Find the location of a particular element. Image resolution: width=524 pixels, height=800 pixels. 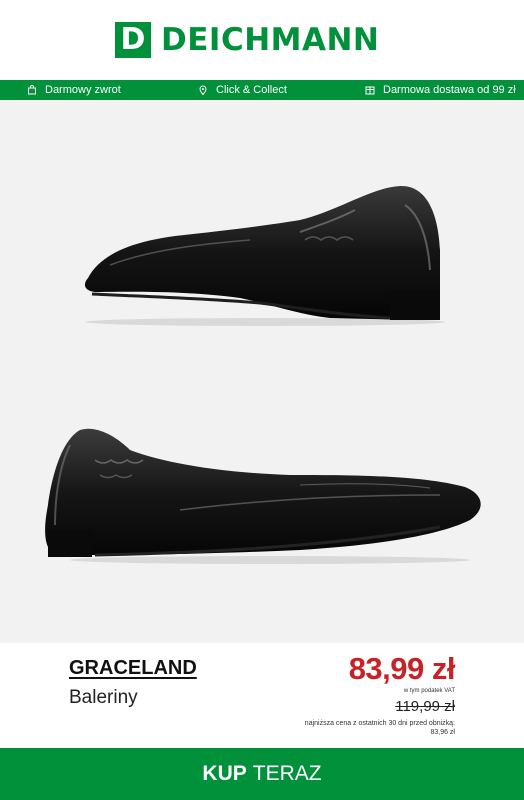

benefit-click-collect: Click & Collect is located at coordinates (242, 90).